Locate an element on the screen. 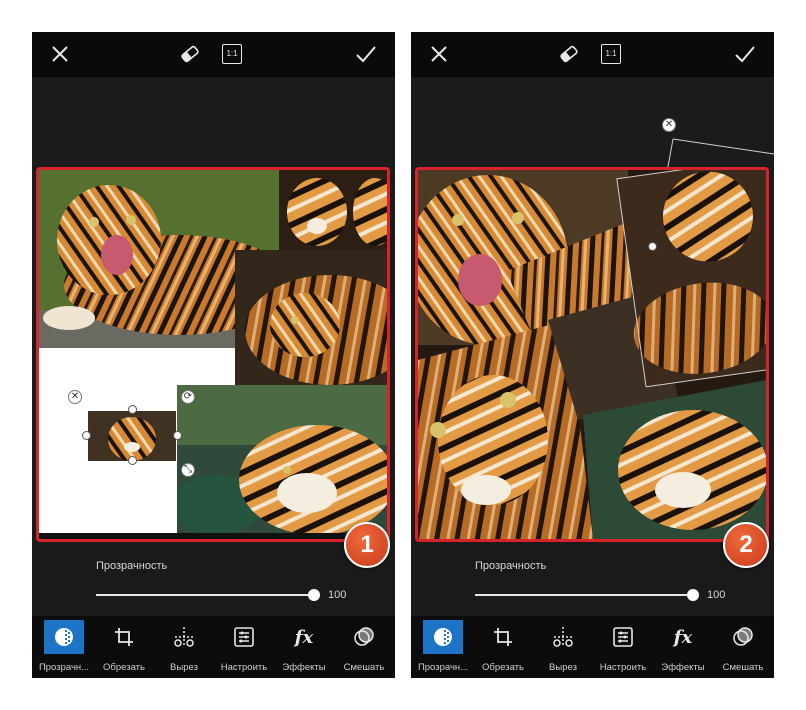  step-badge: 1 is located at coordinates (367, 545).